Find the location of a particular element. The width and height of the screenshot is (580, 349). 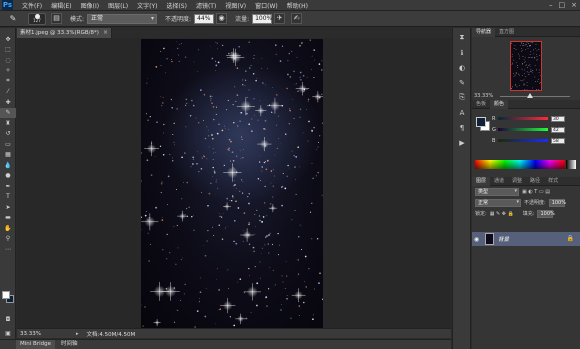

crop-tool-icon: ⌗ is located at coordinates (8, 81).